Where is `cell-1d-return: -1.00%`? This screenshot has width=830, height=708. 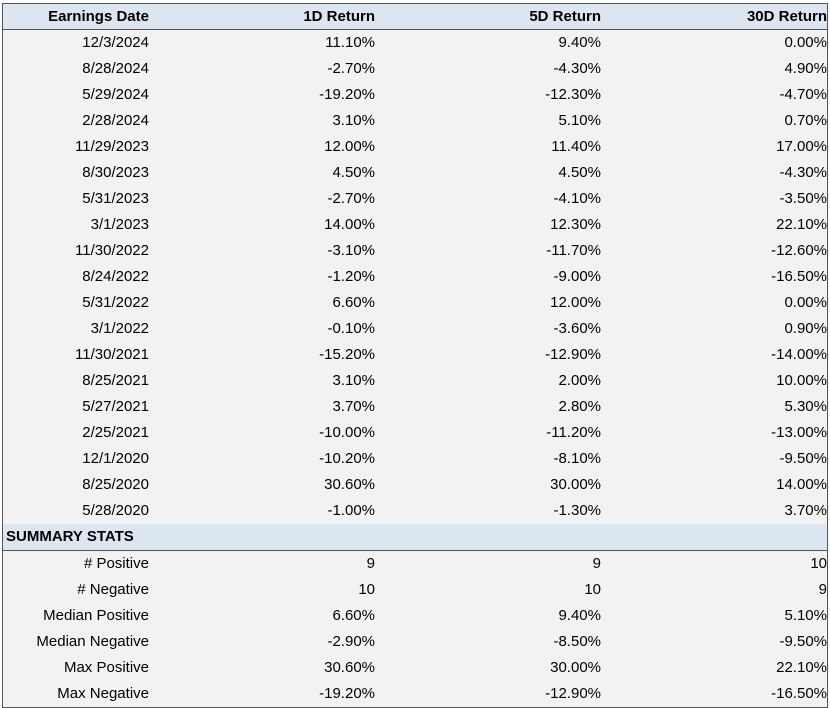 cell-1d-return: -1.00% is located at coordinates (351, 510).